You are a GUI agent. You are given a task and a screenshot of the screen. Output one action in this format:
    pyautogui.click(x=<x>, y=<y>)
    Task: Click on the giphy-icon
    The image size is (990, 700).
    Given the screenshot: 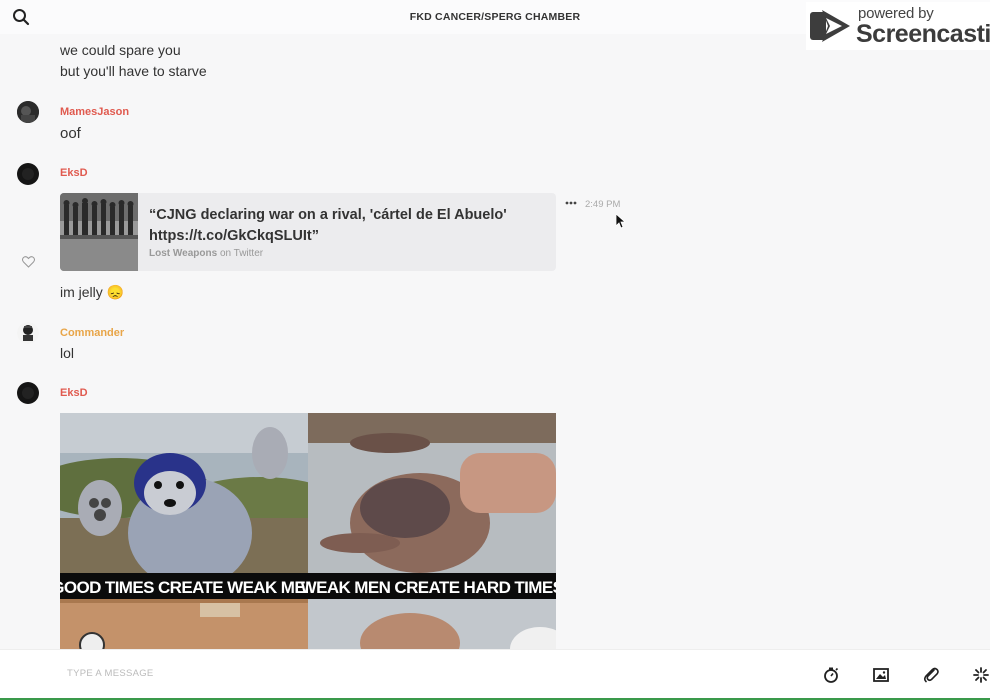 What is the action you would take?
    pyautogui.click(x=981, y=675)
    